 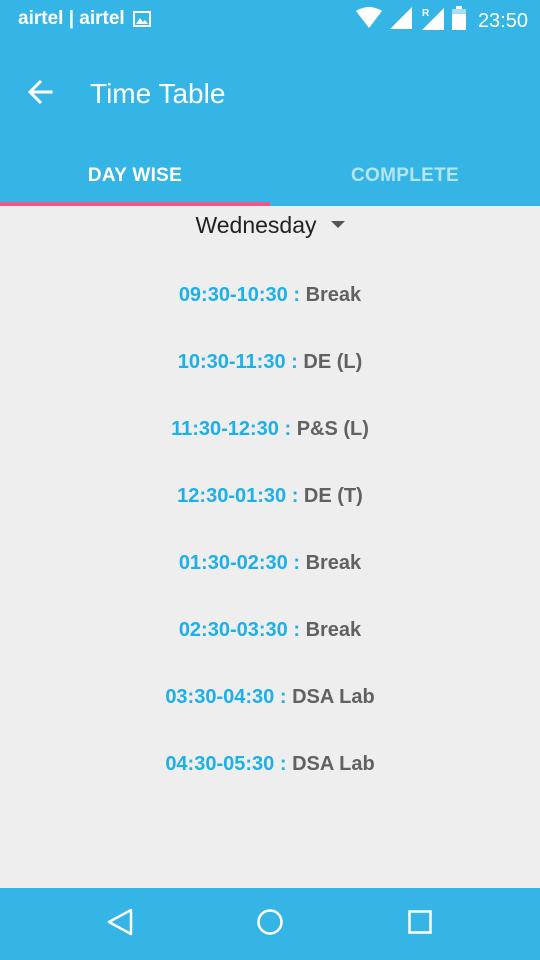 I want to click on nav-recents-icon, so click(x=420, y=924).